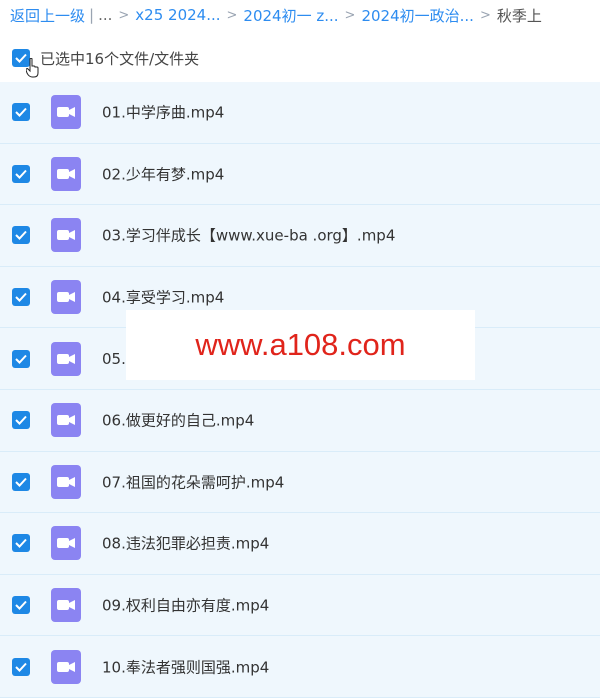  Describe the element at coordinates (163, 173) in the screenshot. I see `file-name: 02.少年有梦.mp4` at that location.